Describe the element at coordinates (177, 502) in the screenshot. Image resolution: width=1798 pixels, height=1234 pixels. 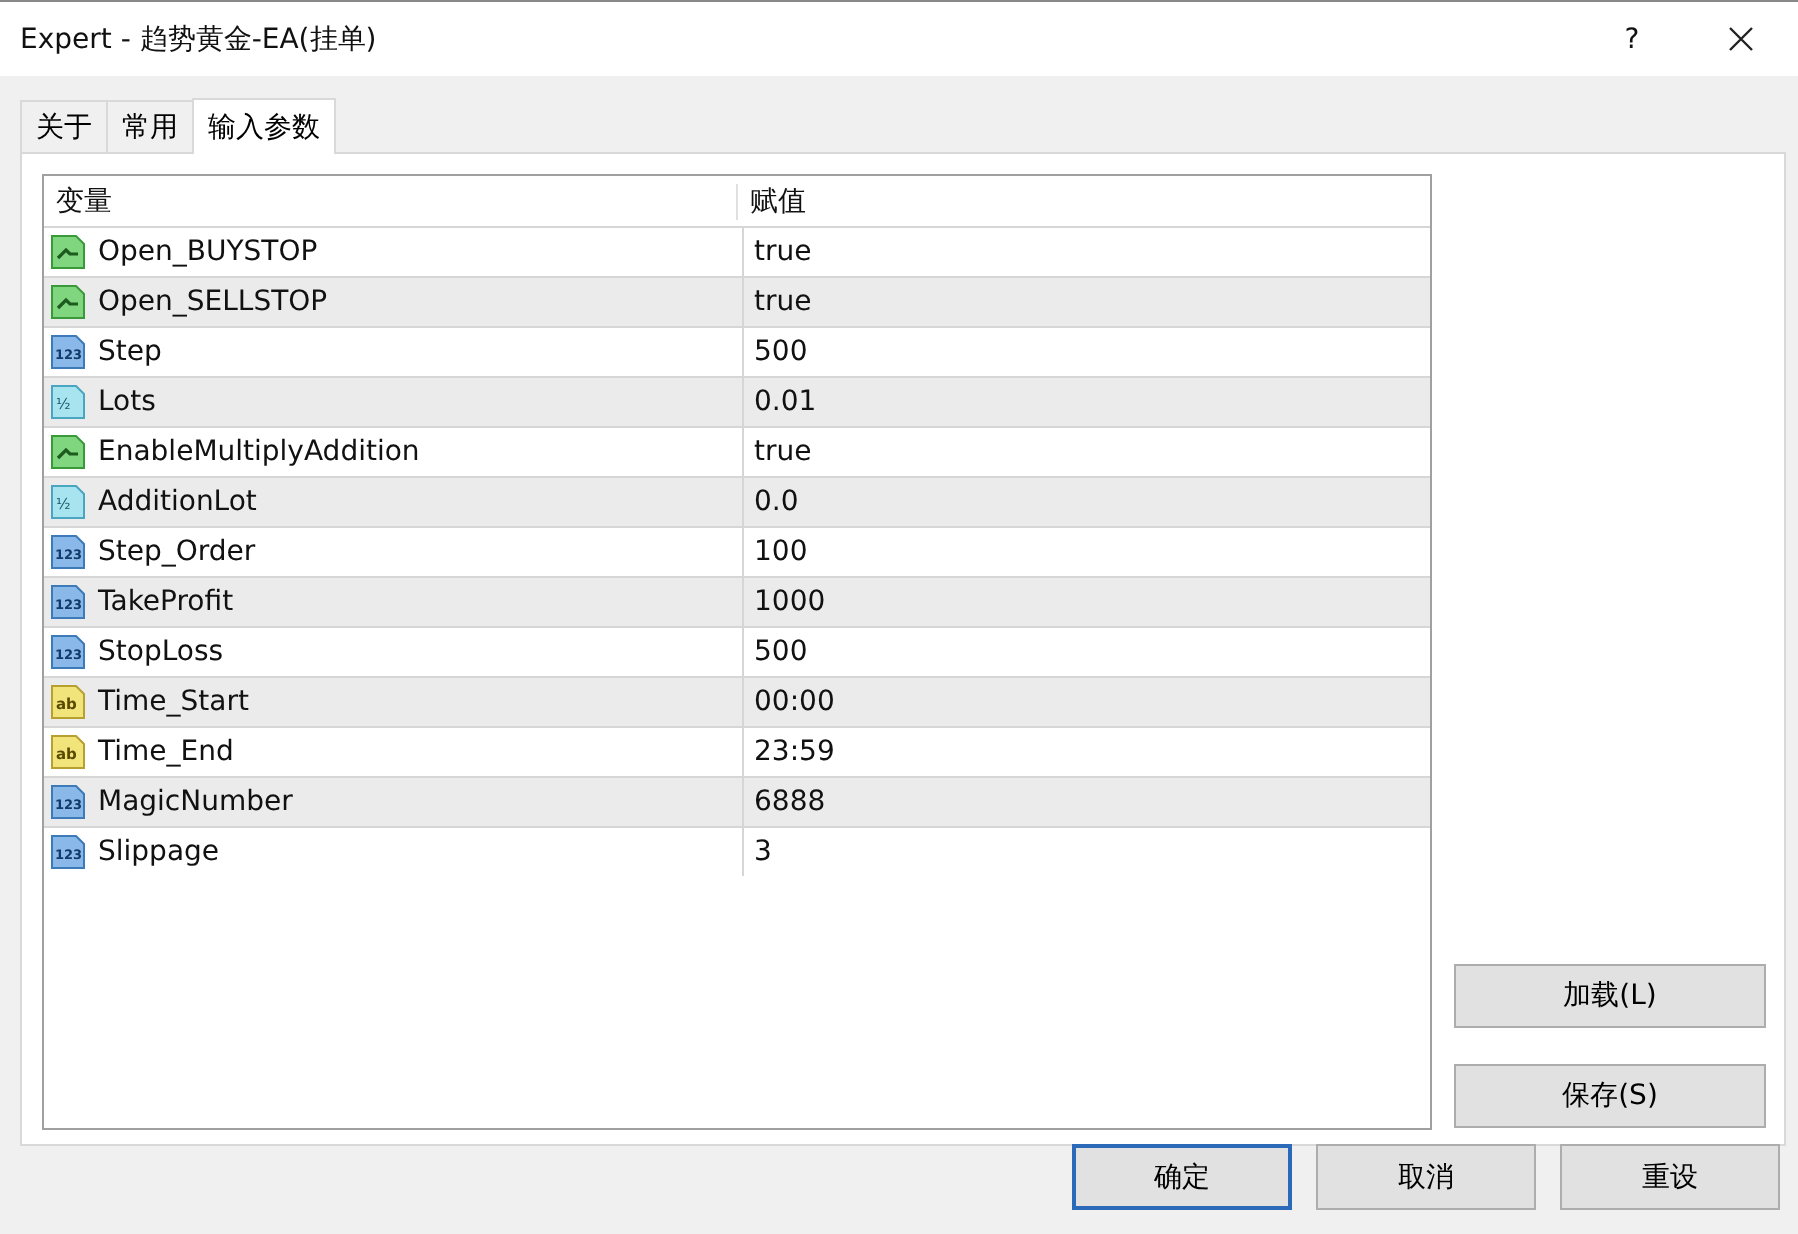
I see `parameter-name: AdditionLot` at that location.